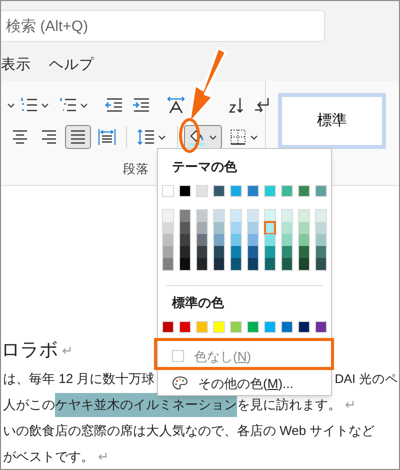  Describe the element at coordinates (79, 379) in the screenshot. I see `body-text: は、毎年 12 月に数十万球` at that location.